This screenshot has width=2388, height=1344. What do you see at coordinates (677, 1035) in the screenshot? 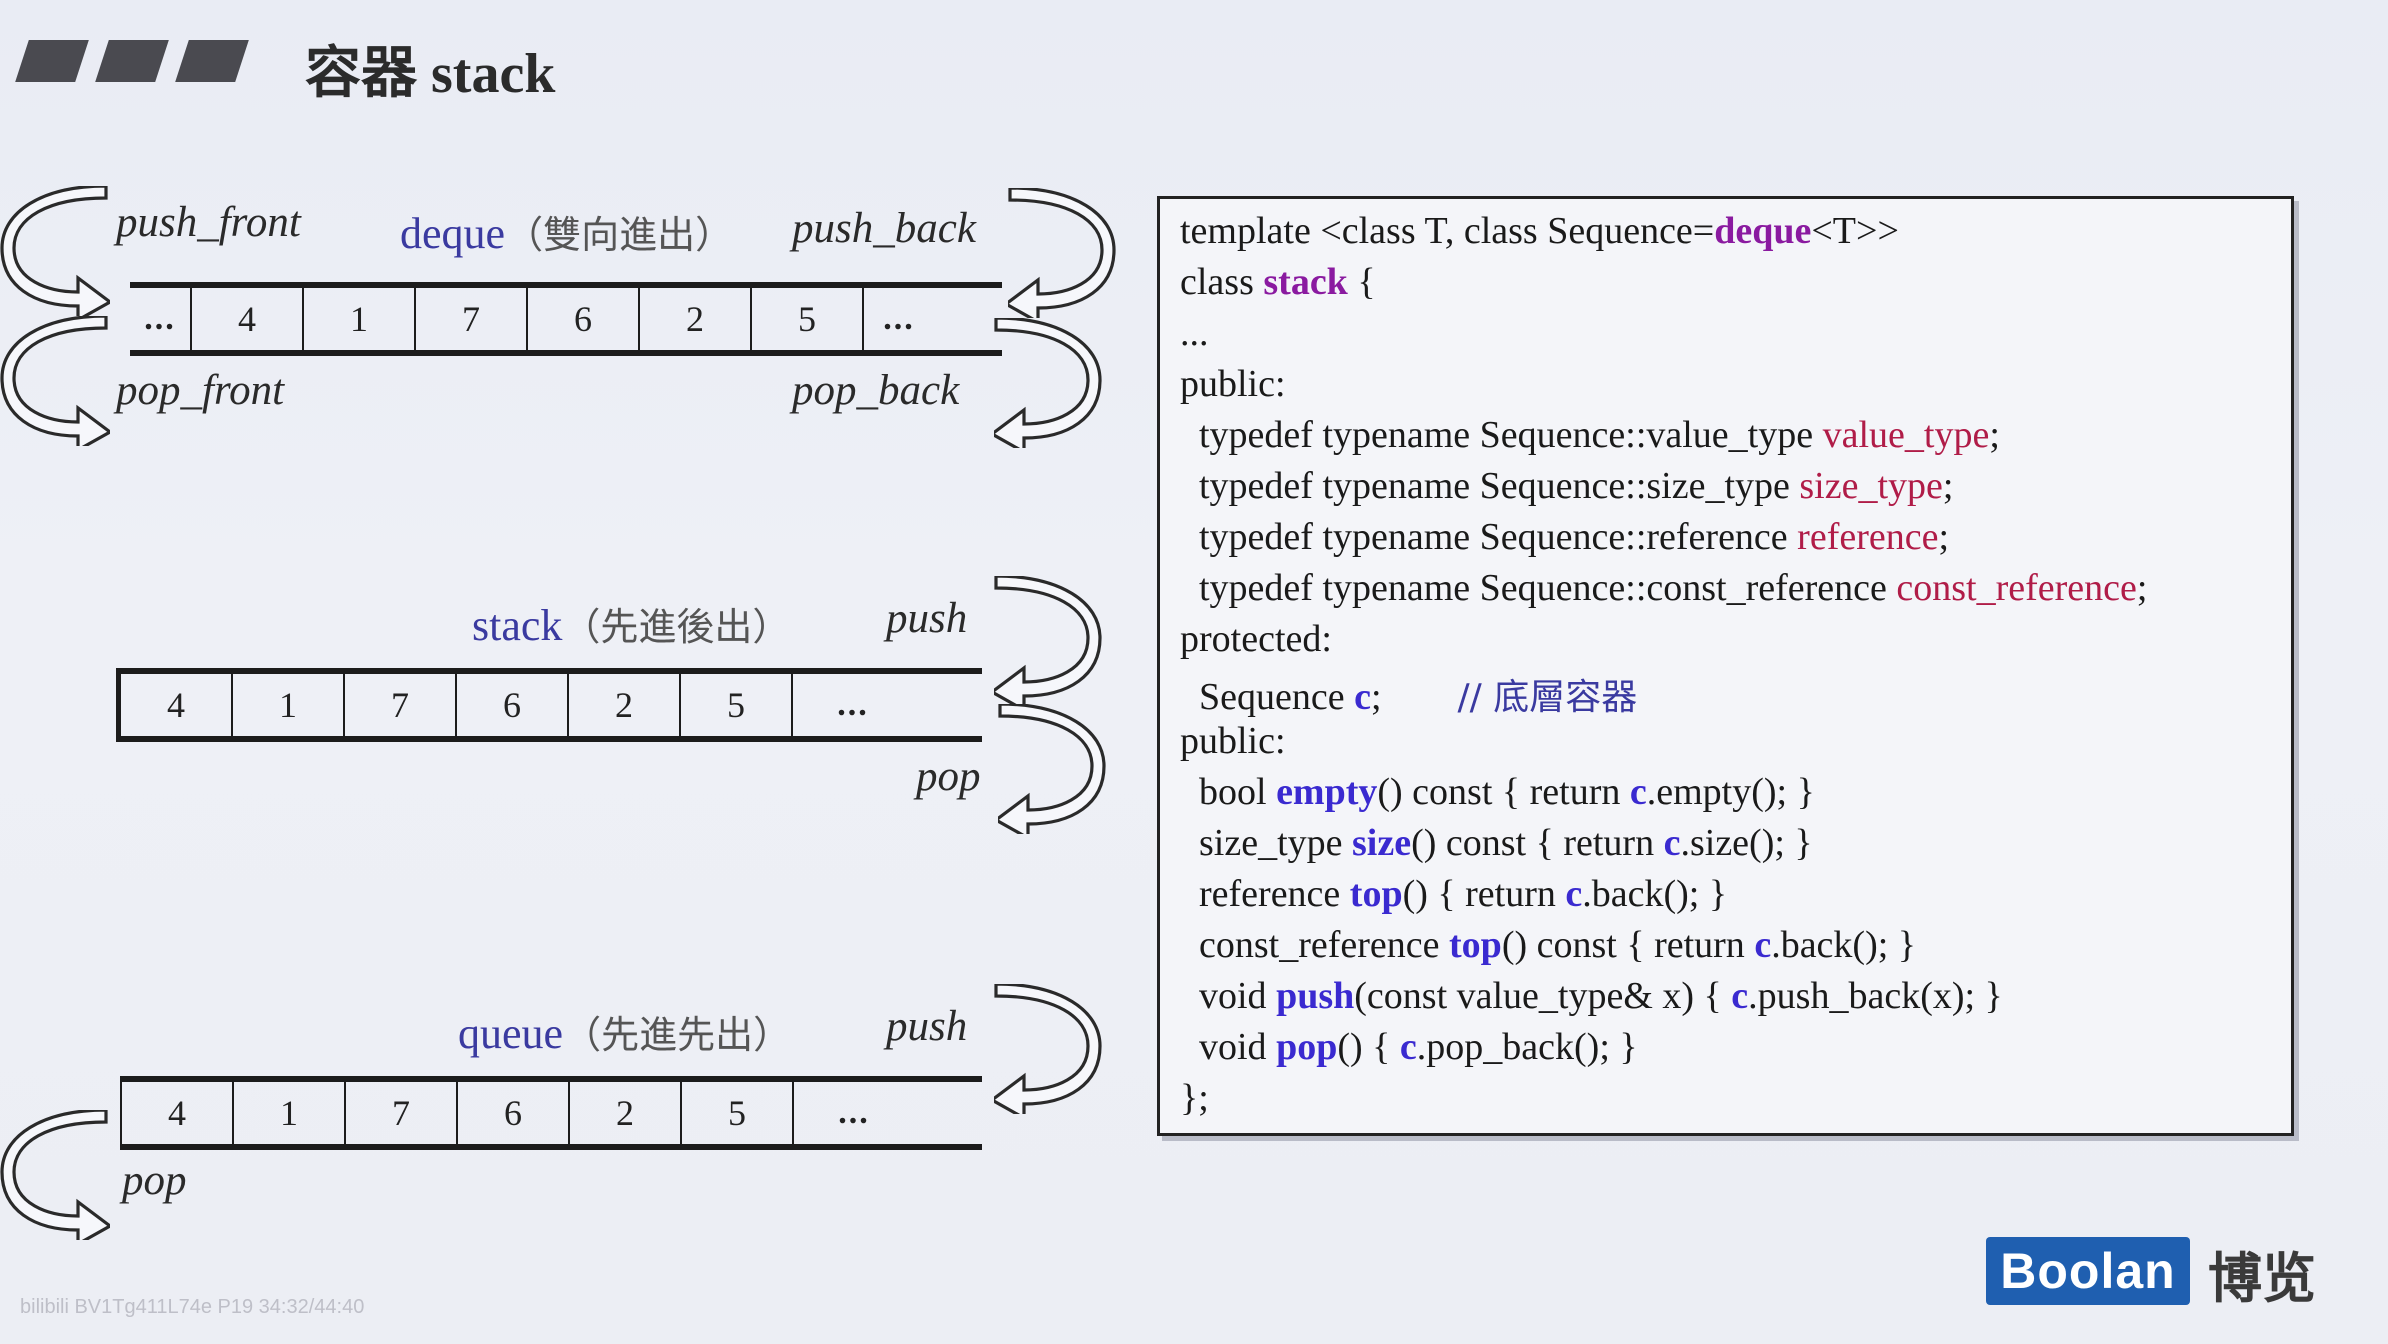
I see `queue-desc: （先進先出）` at bounding box center [677, 1035].